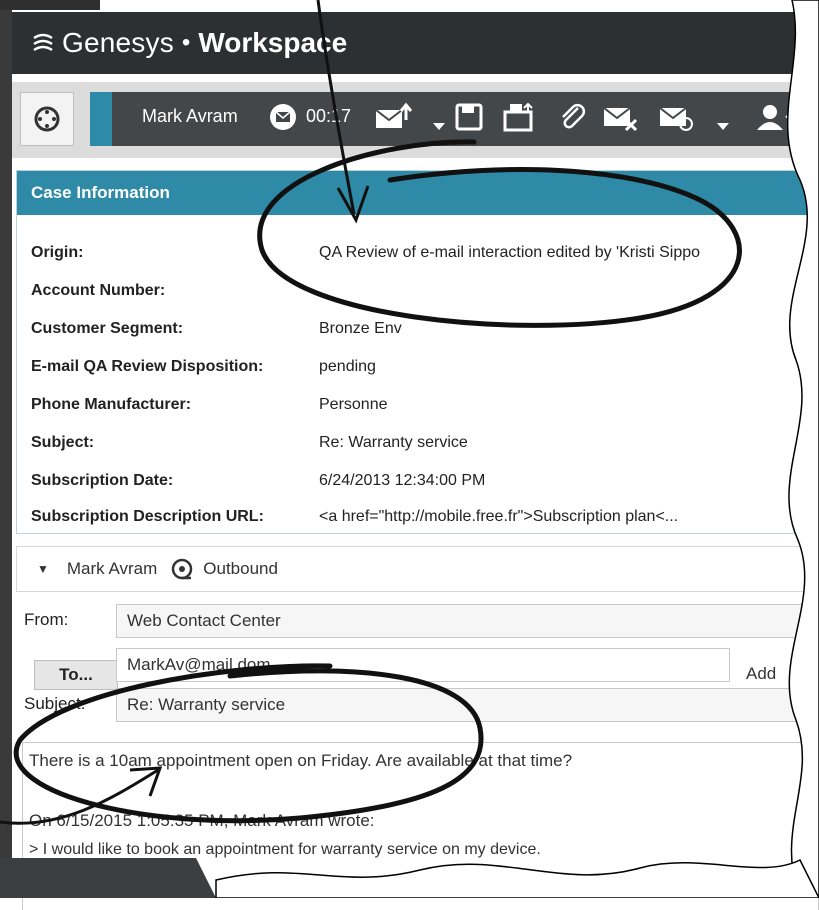 The image size is (819, 910). I want to click on case-value: Re: Warranty service, so click(393, 442).